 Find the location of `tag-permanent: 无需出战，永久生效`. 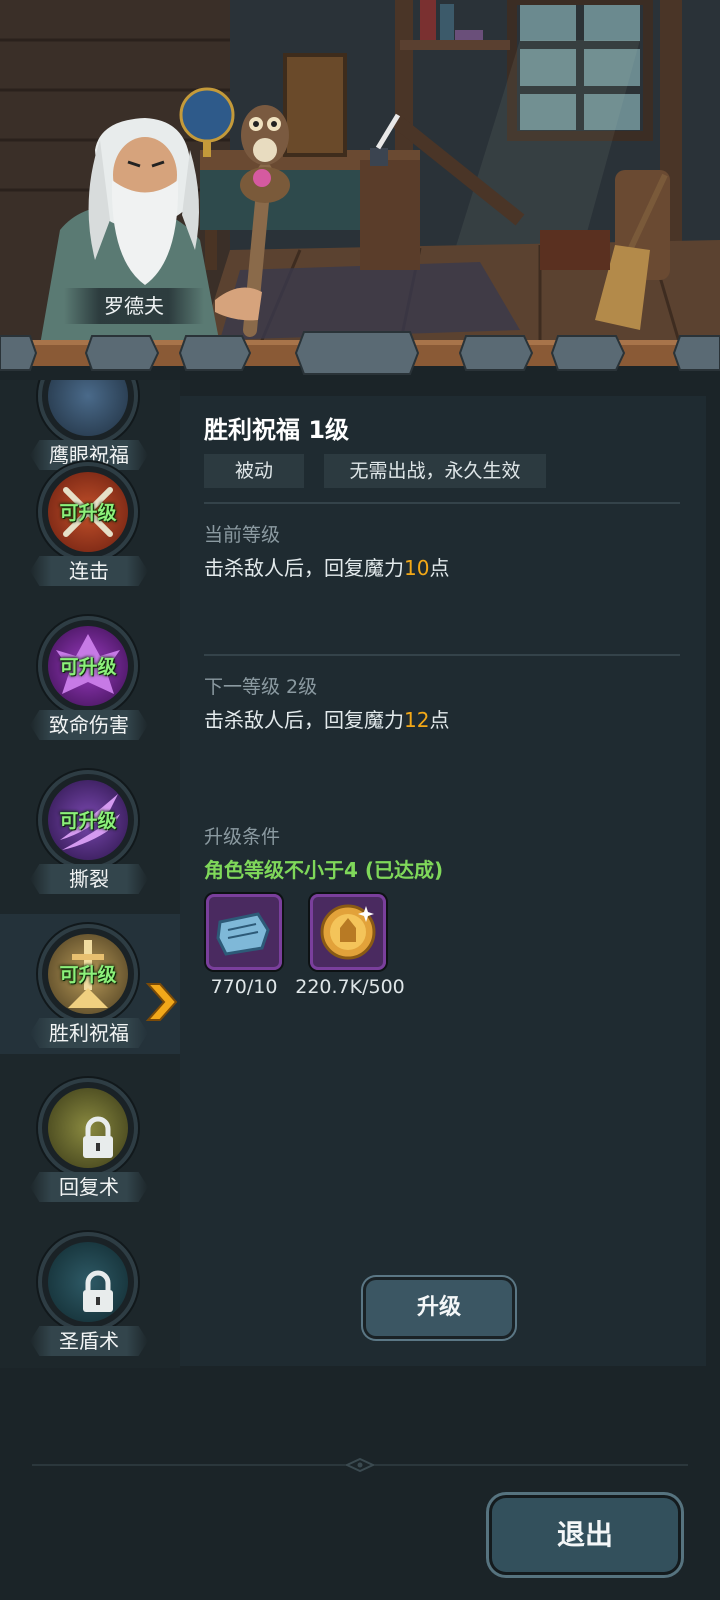

tag-permanent: 无需出战，永久生效 is located at coordinates (435, 471).